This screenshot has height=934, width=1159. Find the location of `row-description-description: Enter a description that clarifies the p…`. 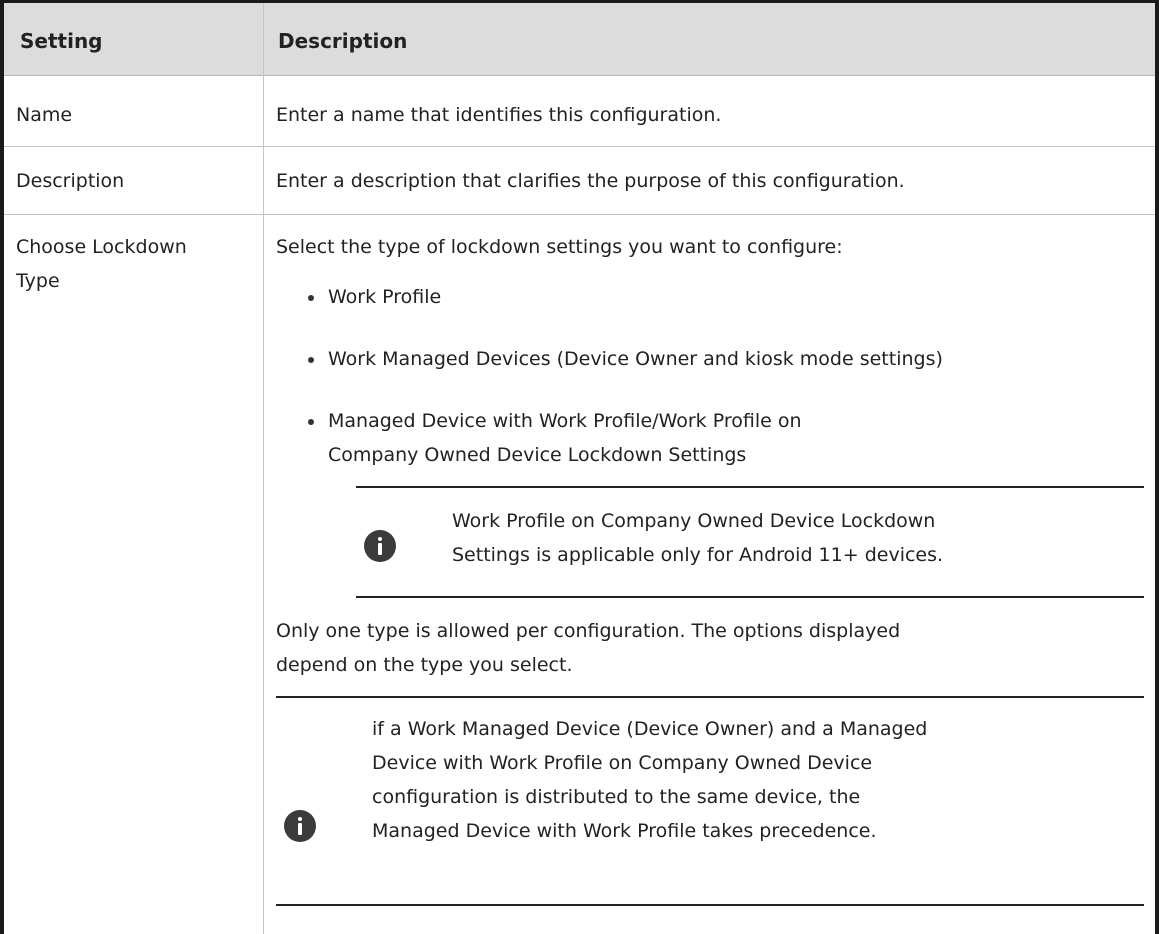

row-description-description: Enter a description that clarifies the p… is located at coordinates (590, 181).